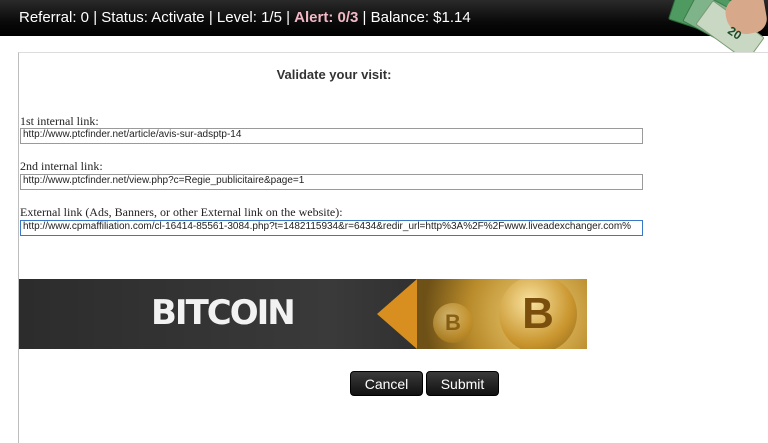 This screenshot has width=768, height=443. Describe the element at coordinates (334, 74) in the screenshot. I see `page-title: Validate your visit:` at that location.